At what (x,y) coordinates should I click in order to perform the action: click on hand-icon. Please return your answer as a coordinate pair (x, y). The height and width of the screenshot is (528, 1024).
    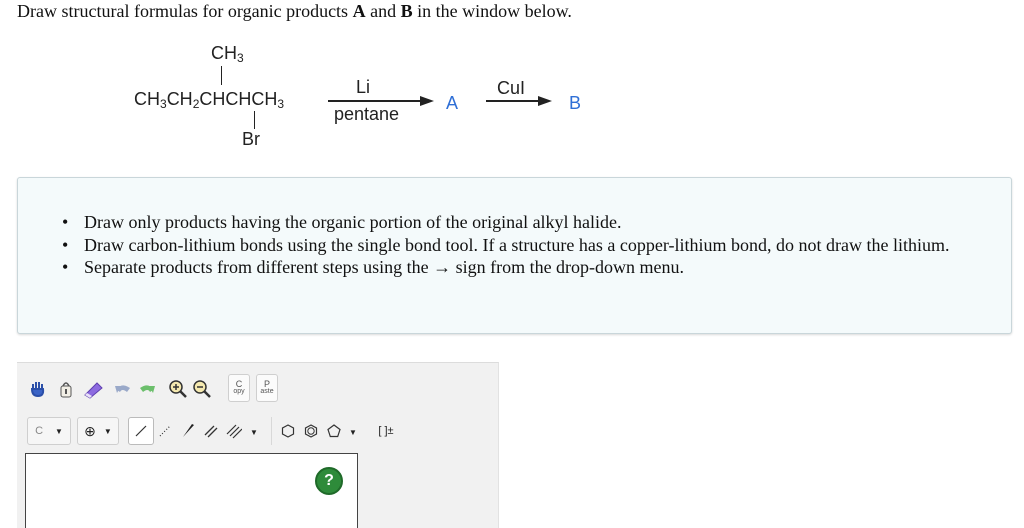
    Looking at the image, I should click on (37, 390).